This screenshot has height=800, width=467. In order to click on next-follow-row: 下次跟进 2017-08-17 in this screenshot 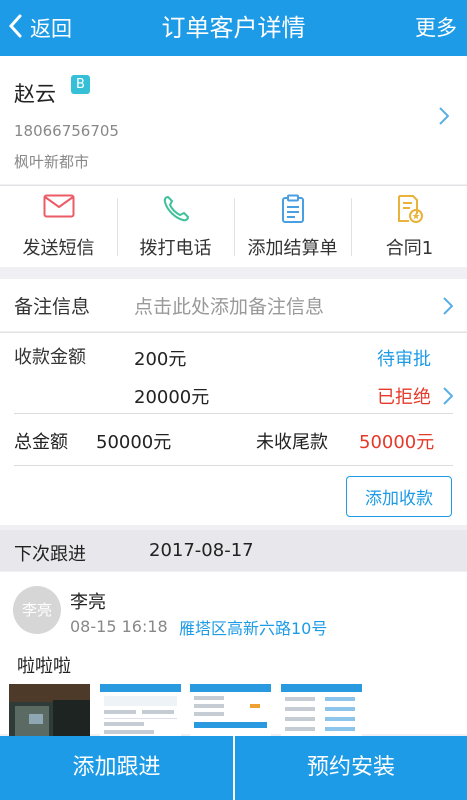, I will do `click(233, 550)`.